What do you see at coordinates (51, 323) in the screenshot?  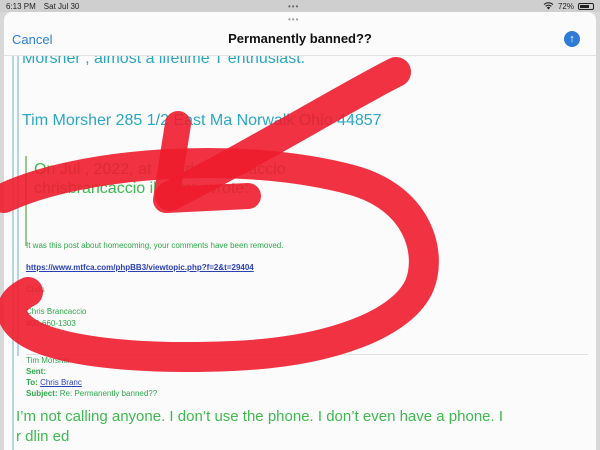 I see `signature-phone: 403-660-1303` at bounding box center [51, 323].